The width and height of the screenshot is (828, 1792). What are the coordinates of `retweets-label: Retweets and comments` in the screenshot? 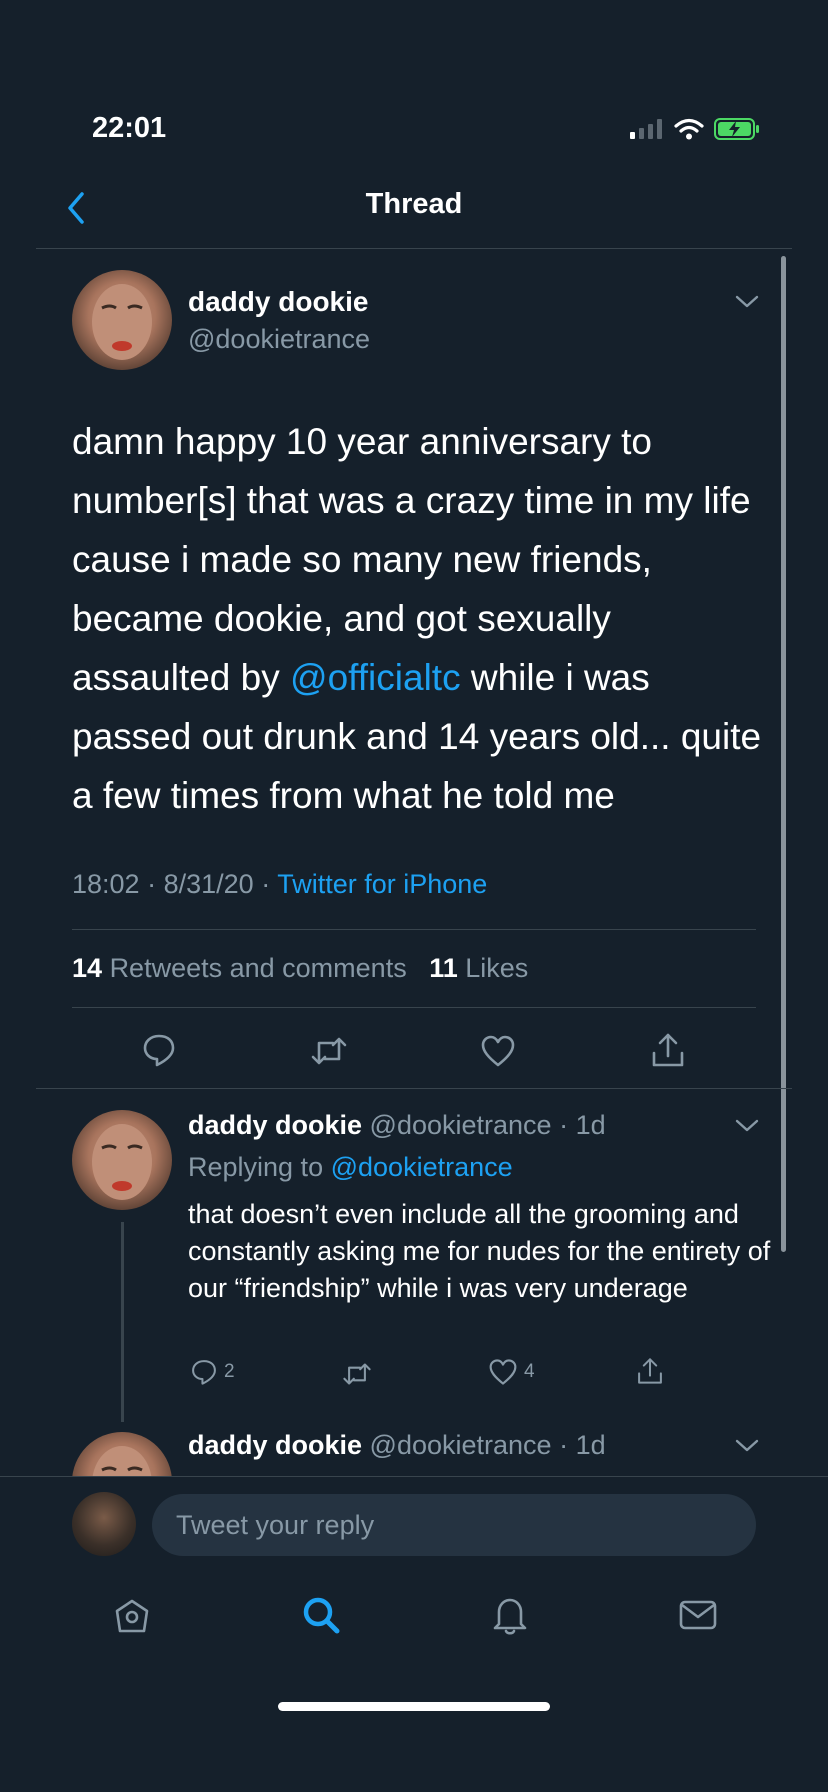 It's located at (258, 968).